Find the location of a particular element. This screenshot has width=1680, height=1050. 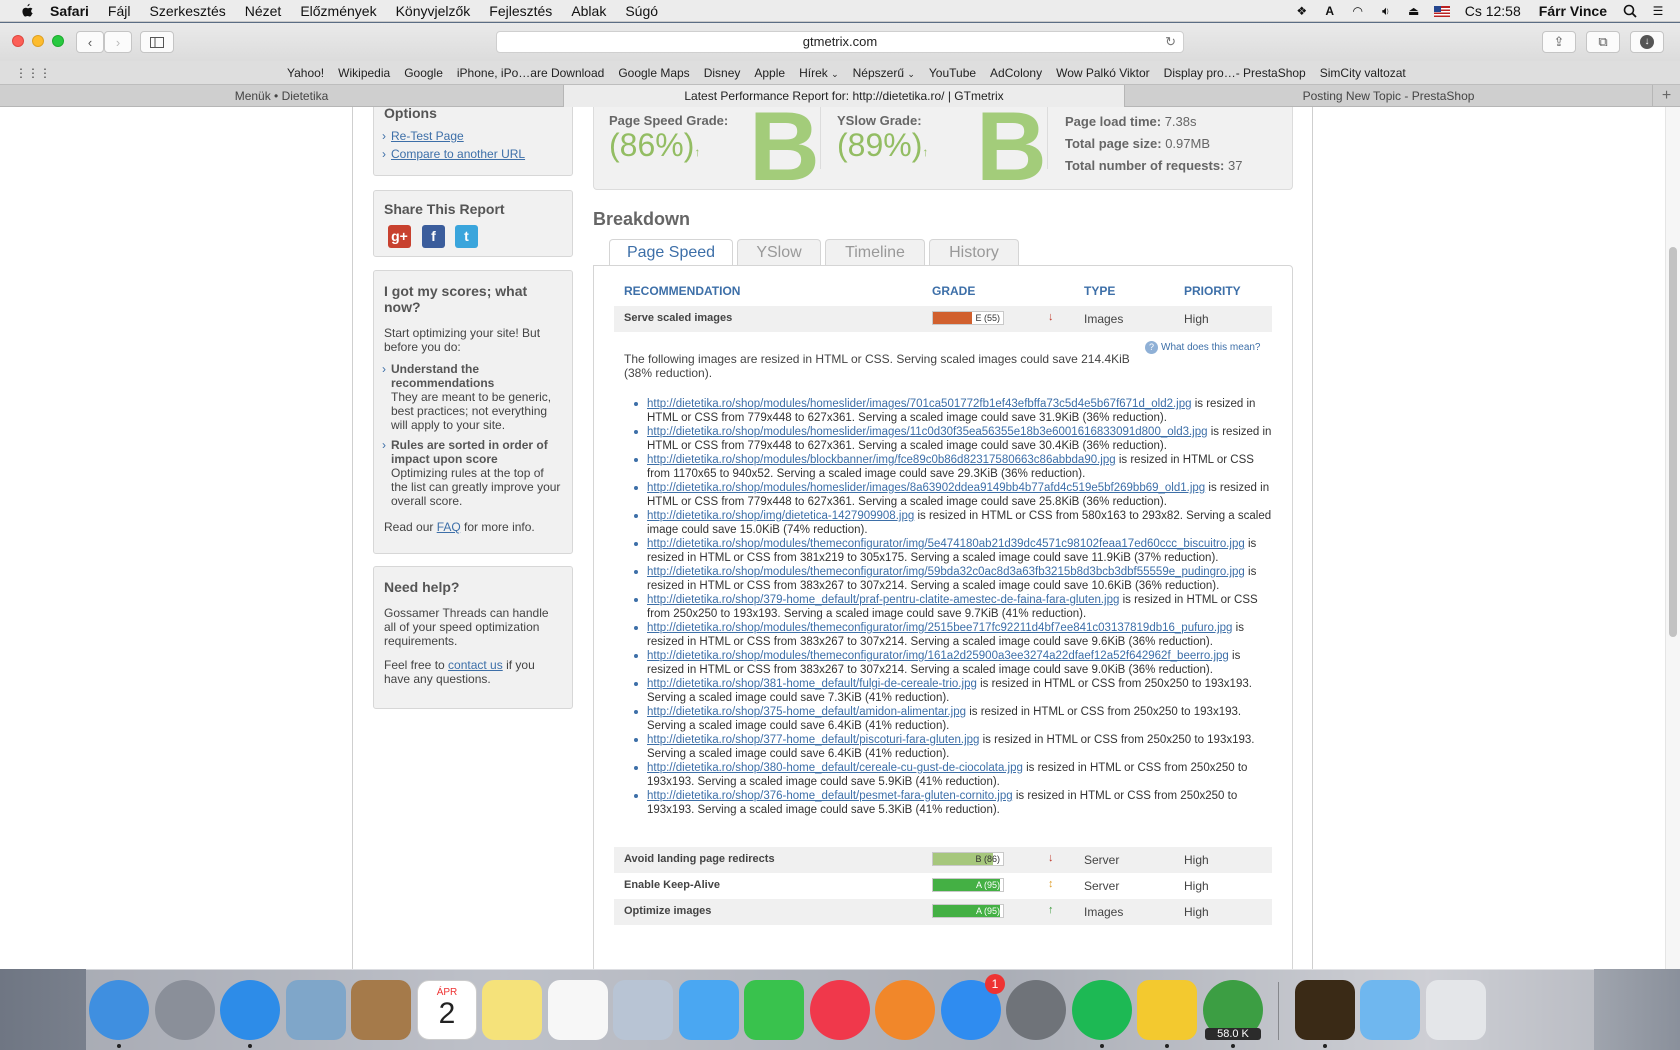

menu-history: Előzmények is located at coordinates (338, 11).